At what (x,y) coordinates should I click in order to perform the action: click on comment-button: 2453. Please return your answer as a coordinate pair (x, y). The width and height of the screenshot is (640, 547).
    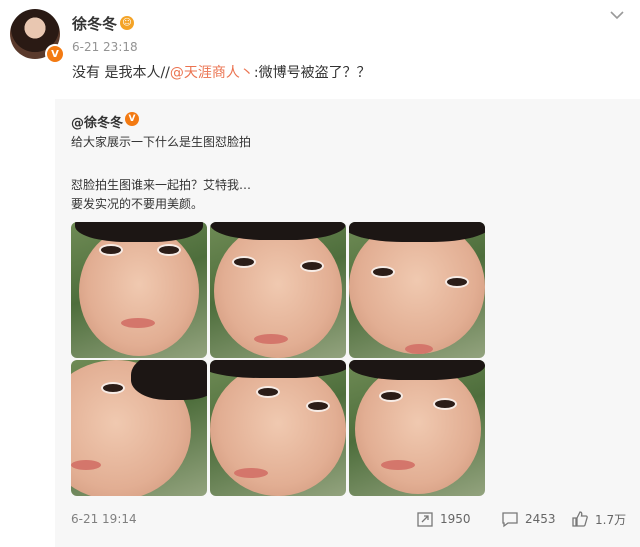
    Looking at the image, I should click on (528, 519).